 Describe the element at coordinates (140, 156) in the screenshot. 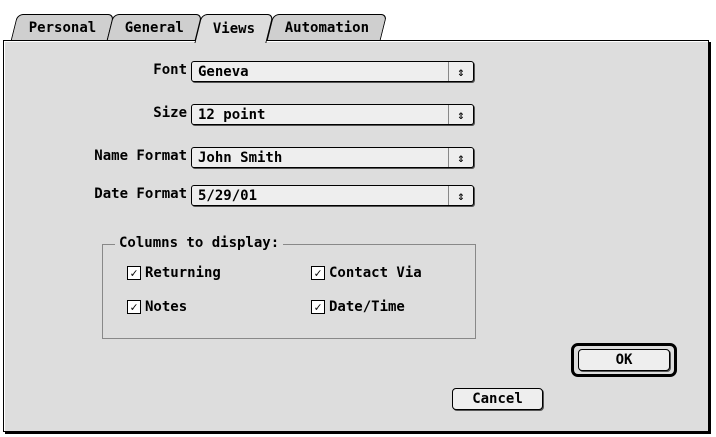

I see `name-format-label: Name Format` at that location.